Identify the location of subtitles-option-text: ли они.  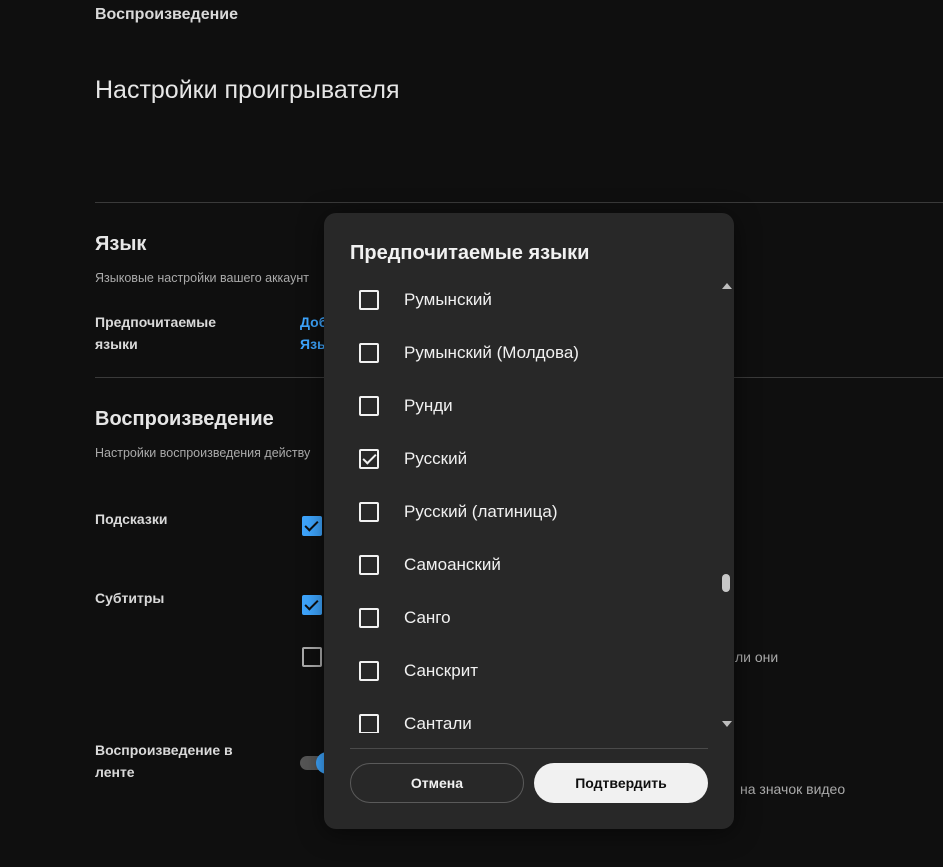
(757, 657).